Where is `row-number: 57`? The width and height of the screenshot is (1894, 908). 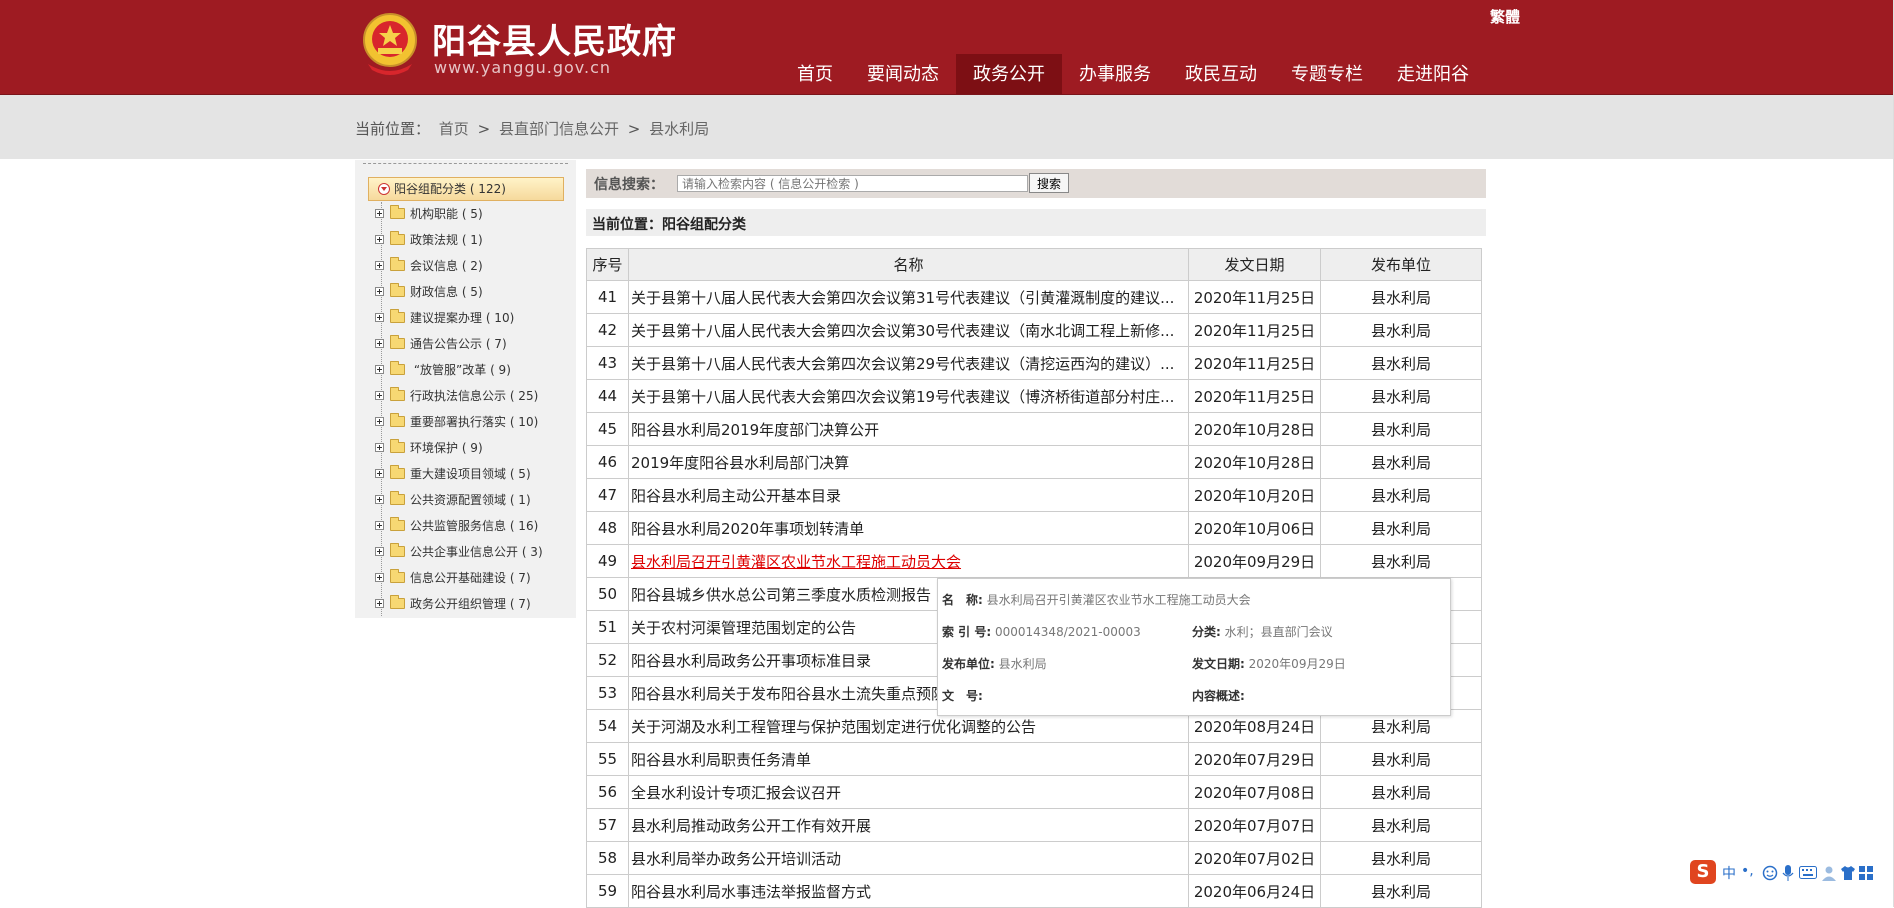 row-number: 57 is located at coordinates (607, 825).